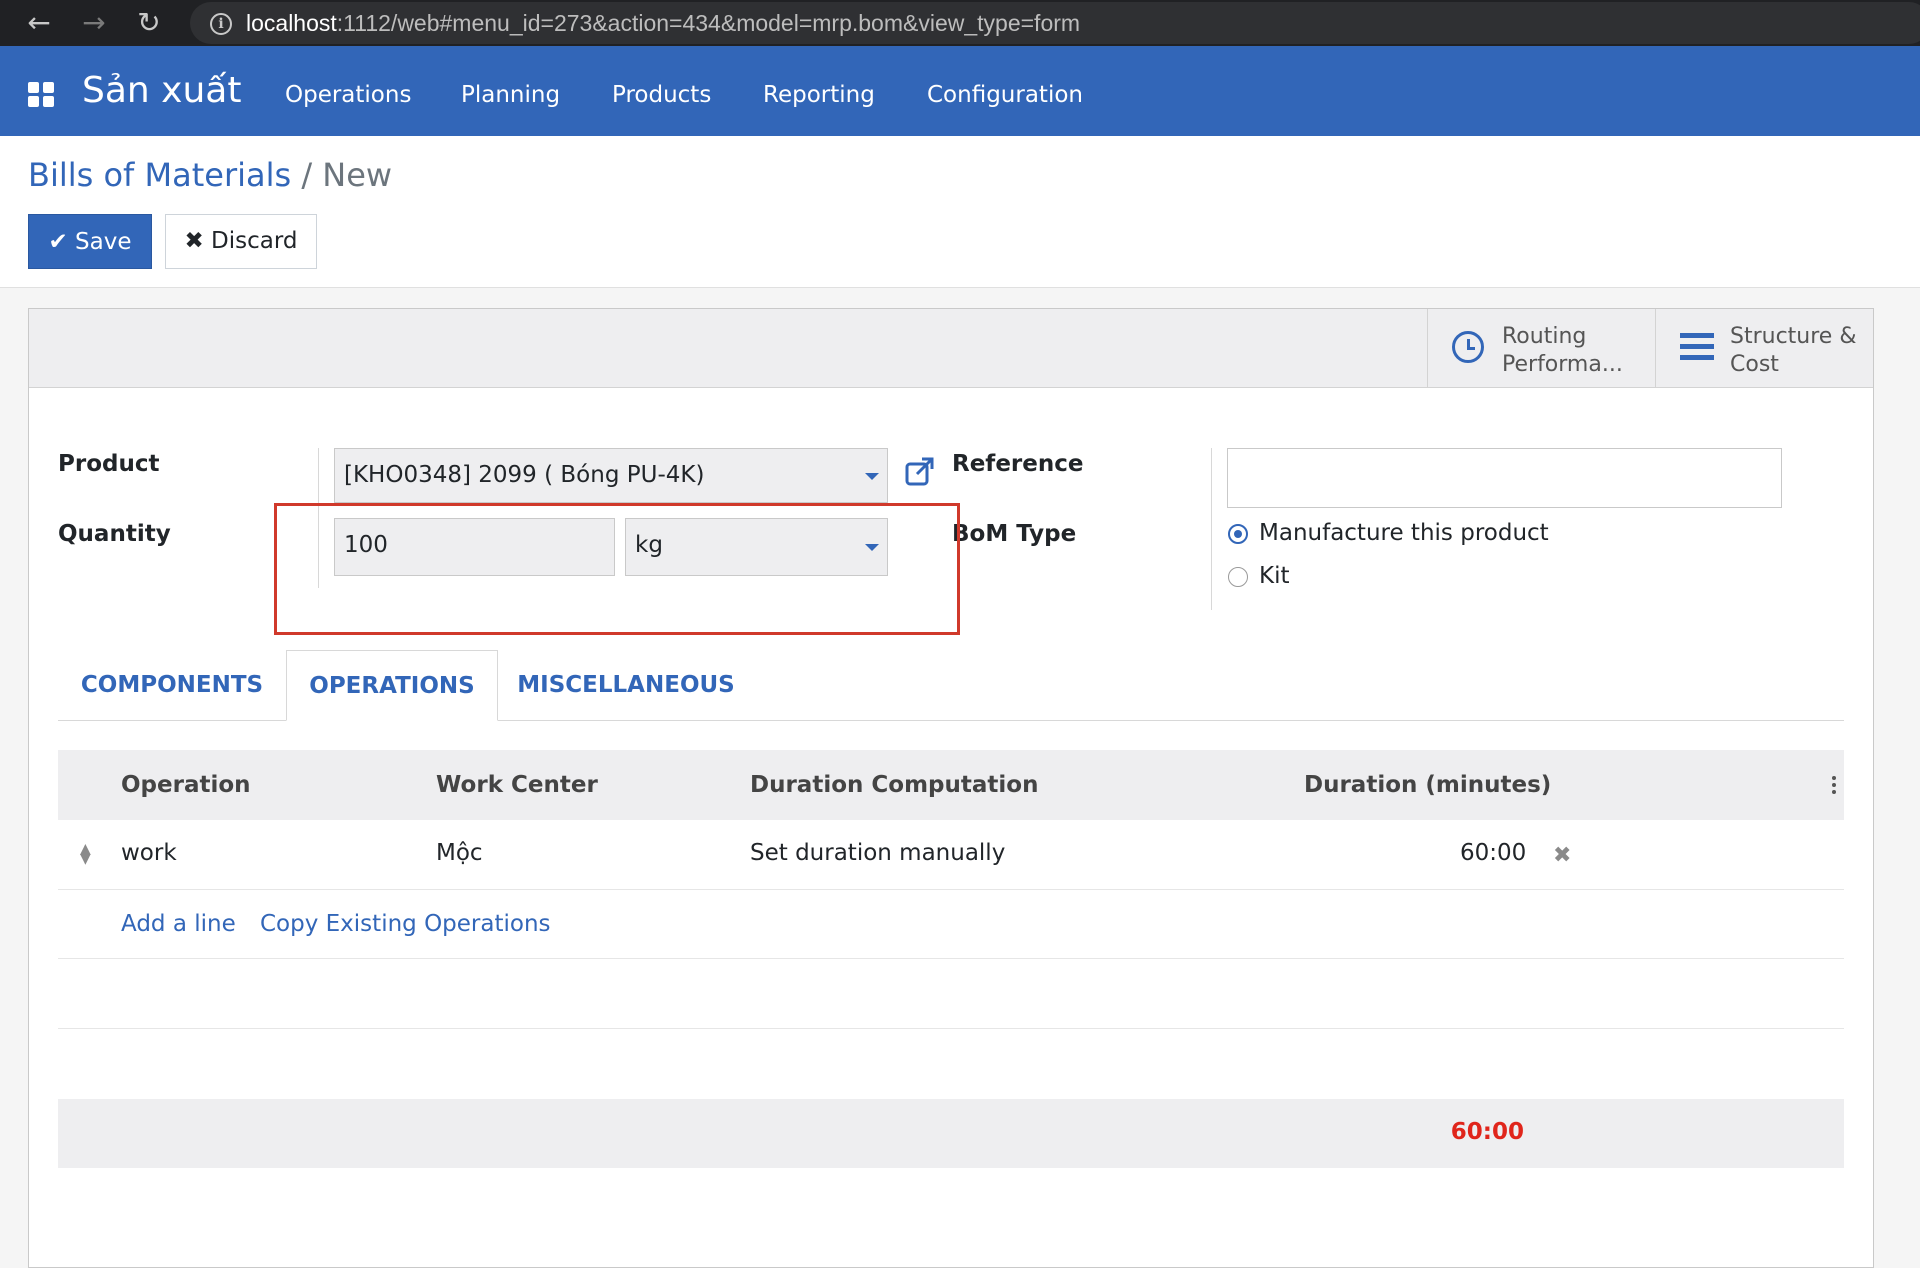  Describe the element at coordinates (1487, 1132) in the screenshot. I see `total-duration: 60:00` at that location.